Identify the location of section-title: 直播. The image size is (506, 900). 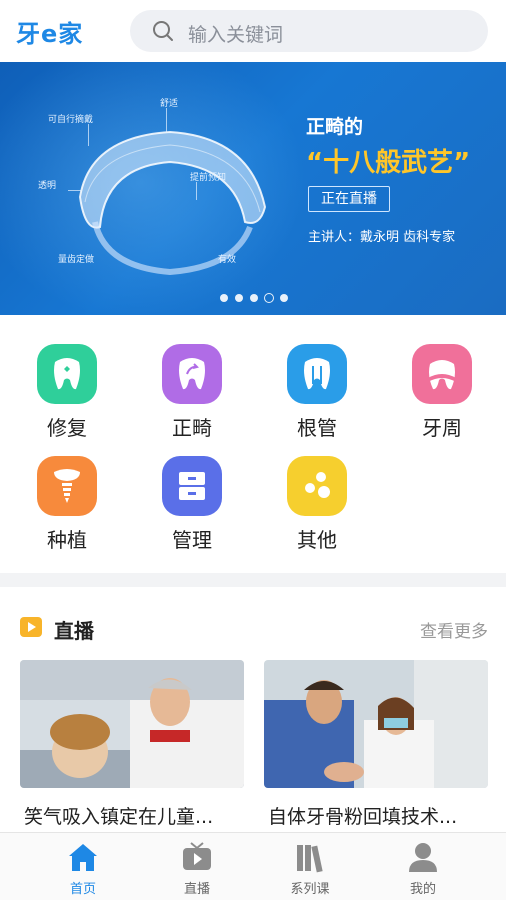
(74, 631).